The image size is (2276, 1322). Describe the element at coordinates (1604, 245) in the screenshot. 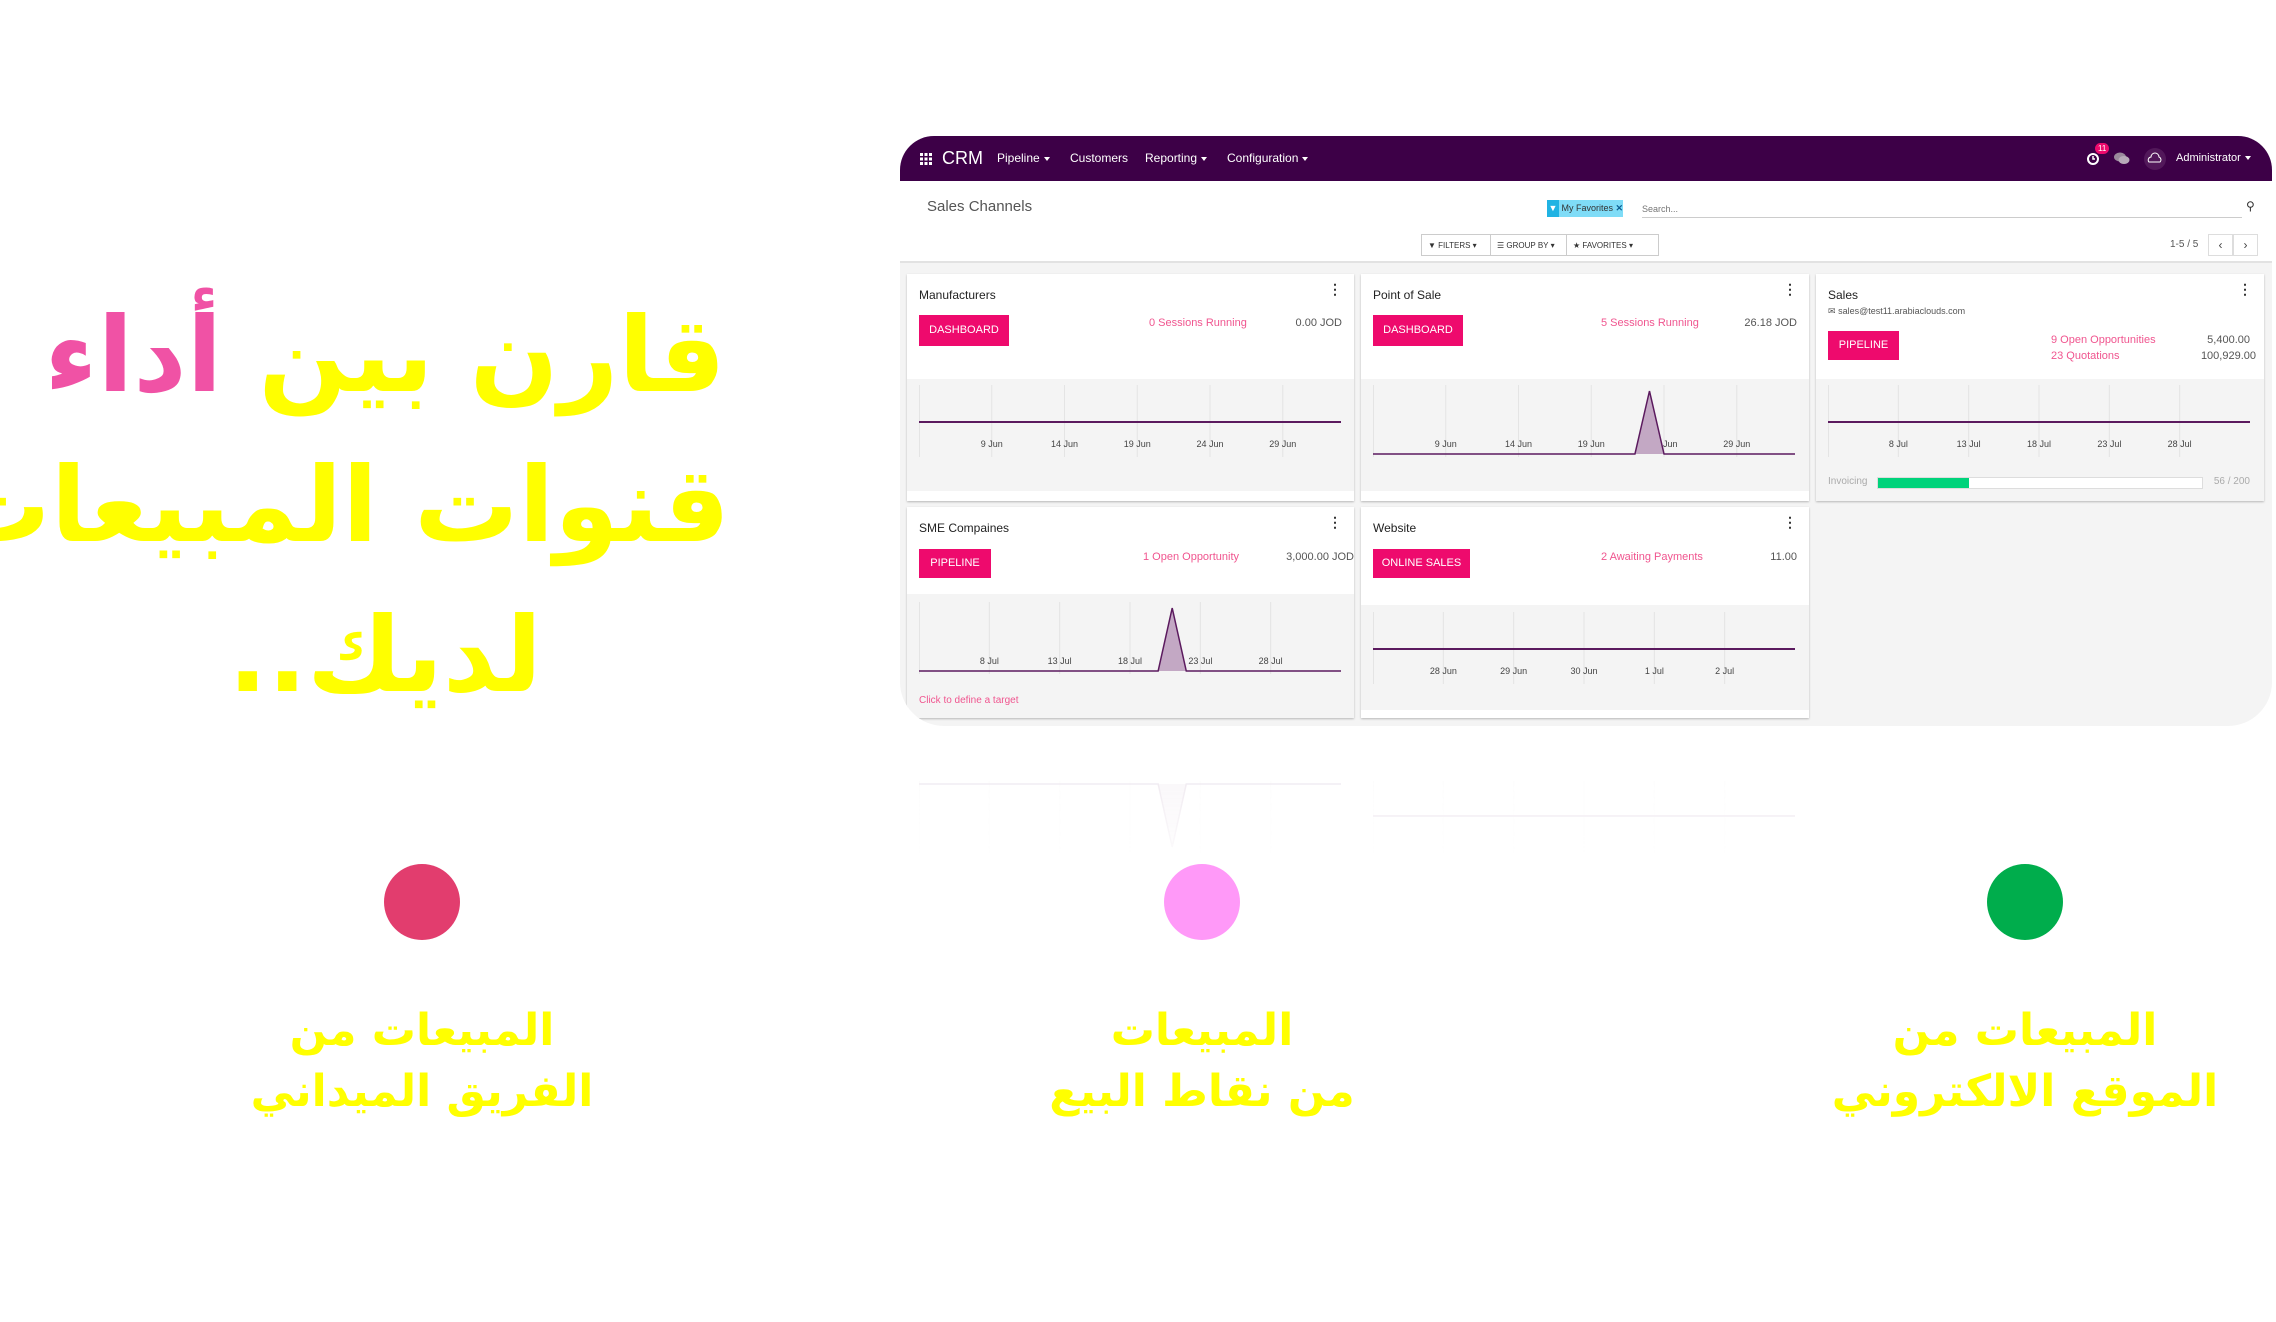

I see `favorites-label: FAVORITES` at that location.